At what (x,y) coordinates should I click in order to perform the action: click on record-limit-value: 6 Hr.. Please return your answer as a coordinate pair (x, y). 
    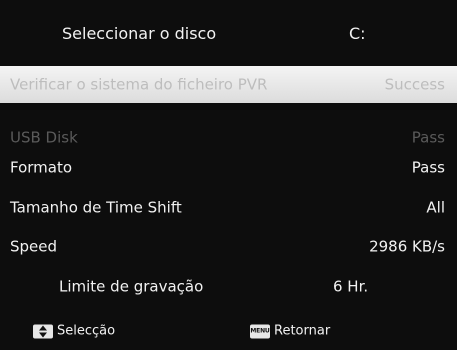
    Looking at the image, I should click on (350, 287).